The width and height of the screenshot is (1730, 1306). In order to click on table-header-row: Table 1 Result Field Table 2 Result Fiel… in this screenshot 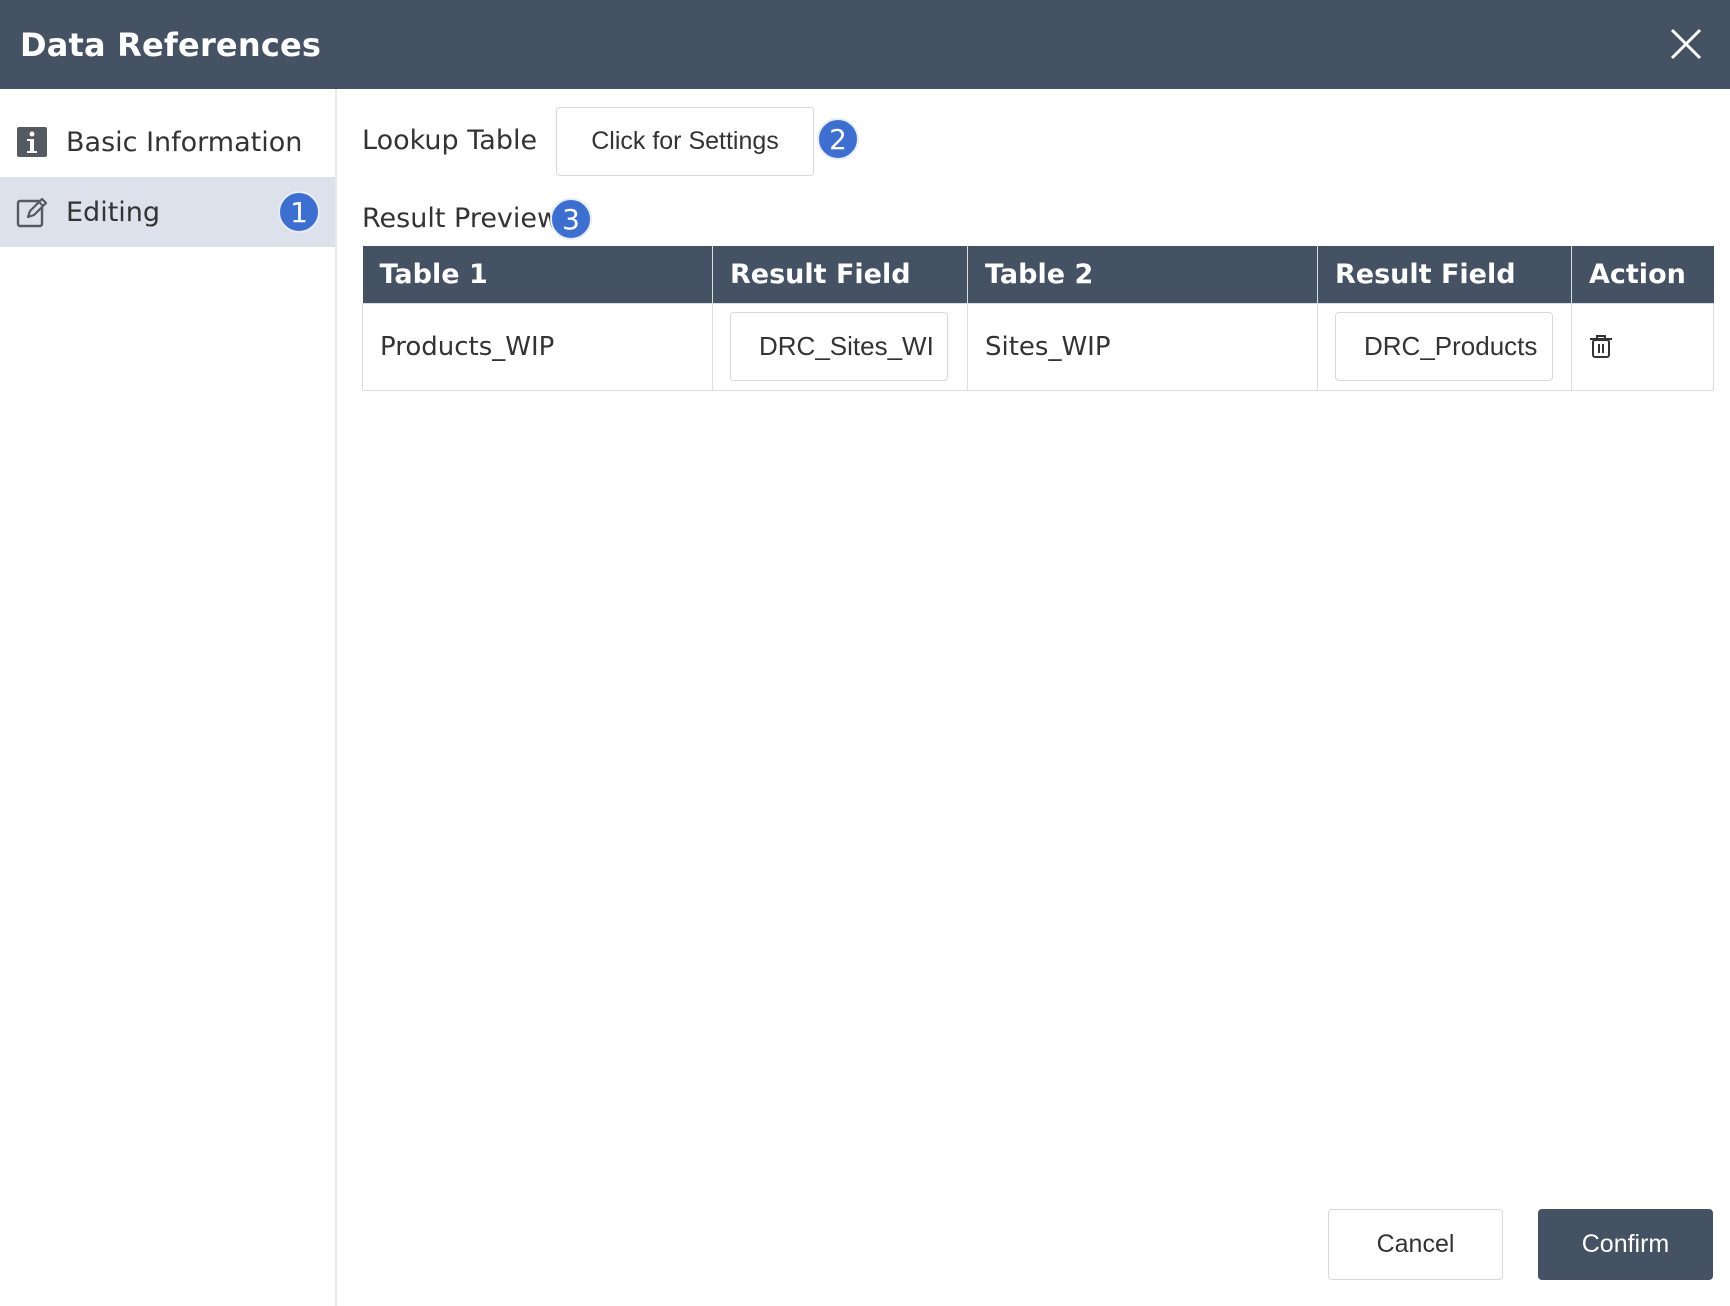, I will do `click(1038, 274)`.